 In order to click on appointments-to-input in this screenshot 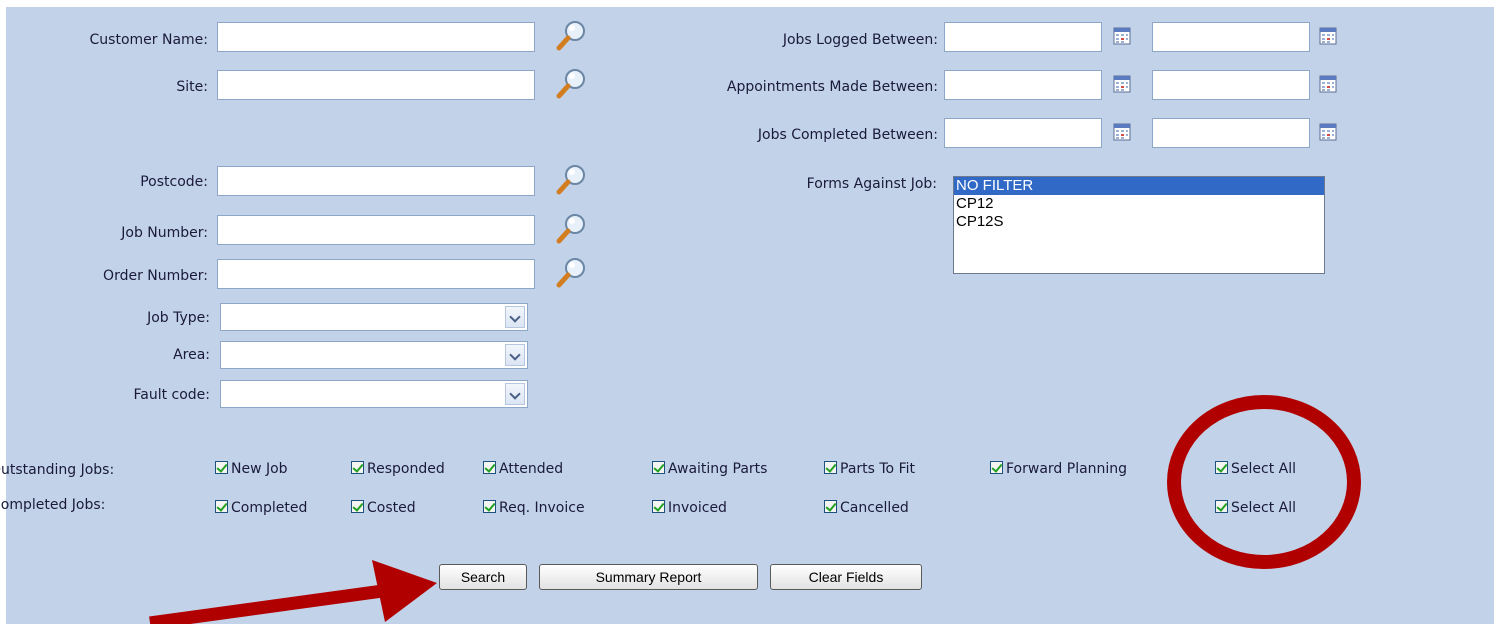, I will do `click(1231, 85)`.